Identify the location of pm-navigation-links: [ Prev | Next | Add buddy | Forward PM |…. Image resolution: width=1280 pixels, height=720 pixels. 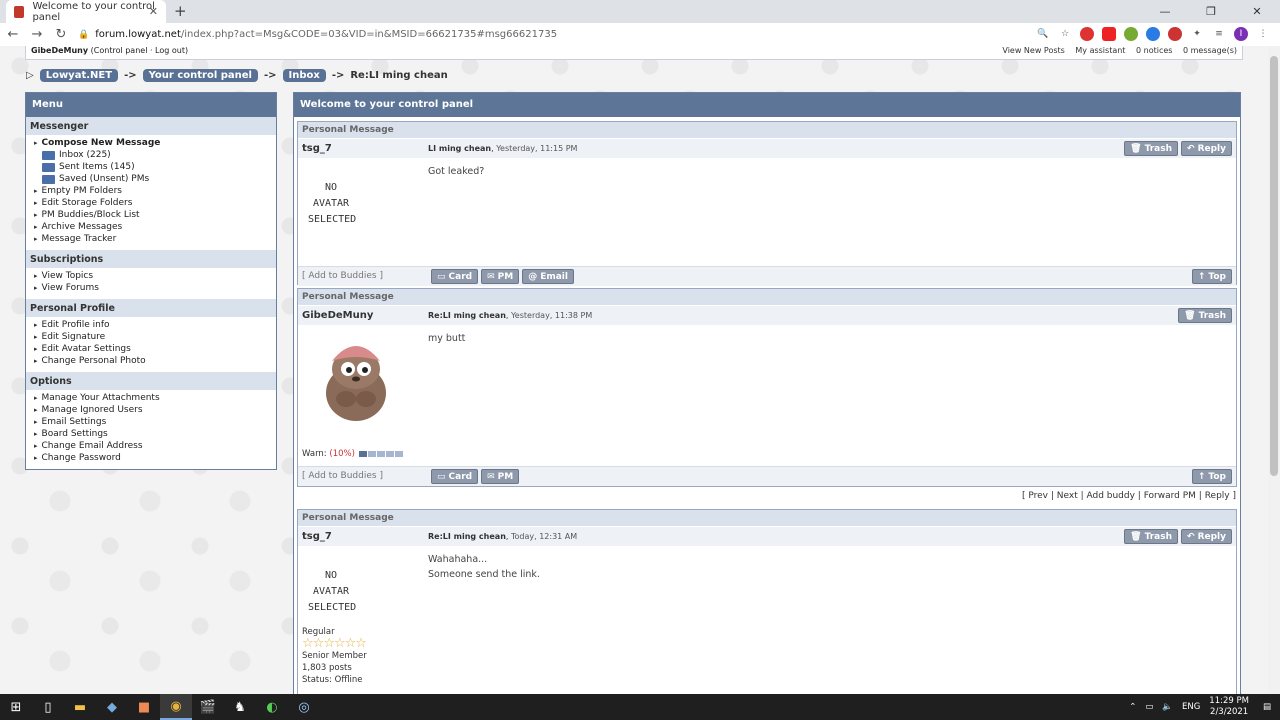
(1129, 496).